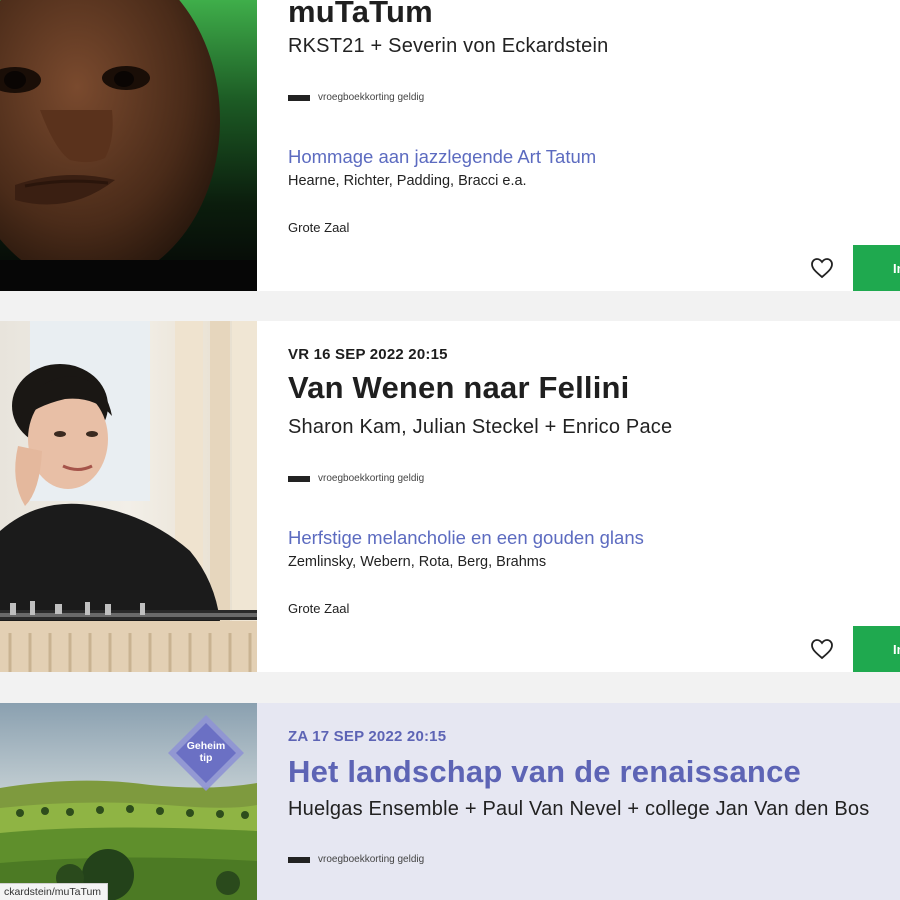  I want to click on secret-tip-badge-label: Geheim tip, so click(206, 752).